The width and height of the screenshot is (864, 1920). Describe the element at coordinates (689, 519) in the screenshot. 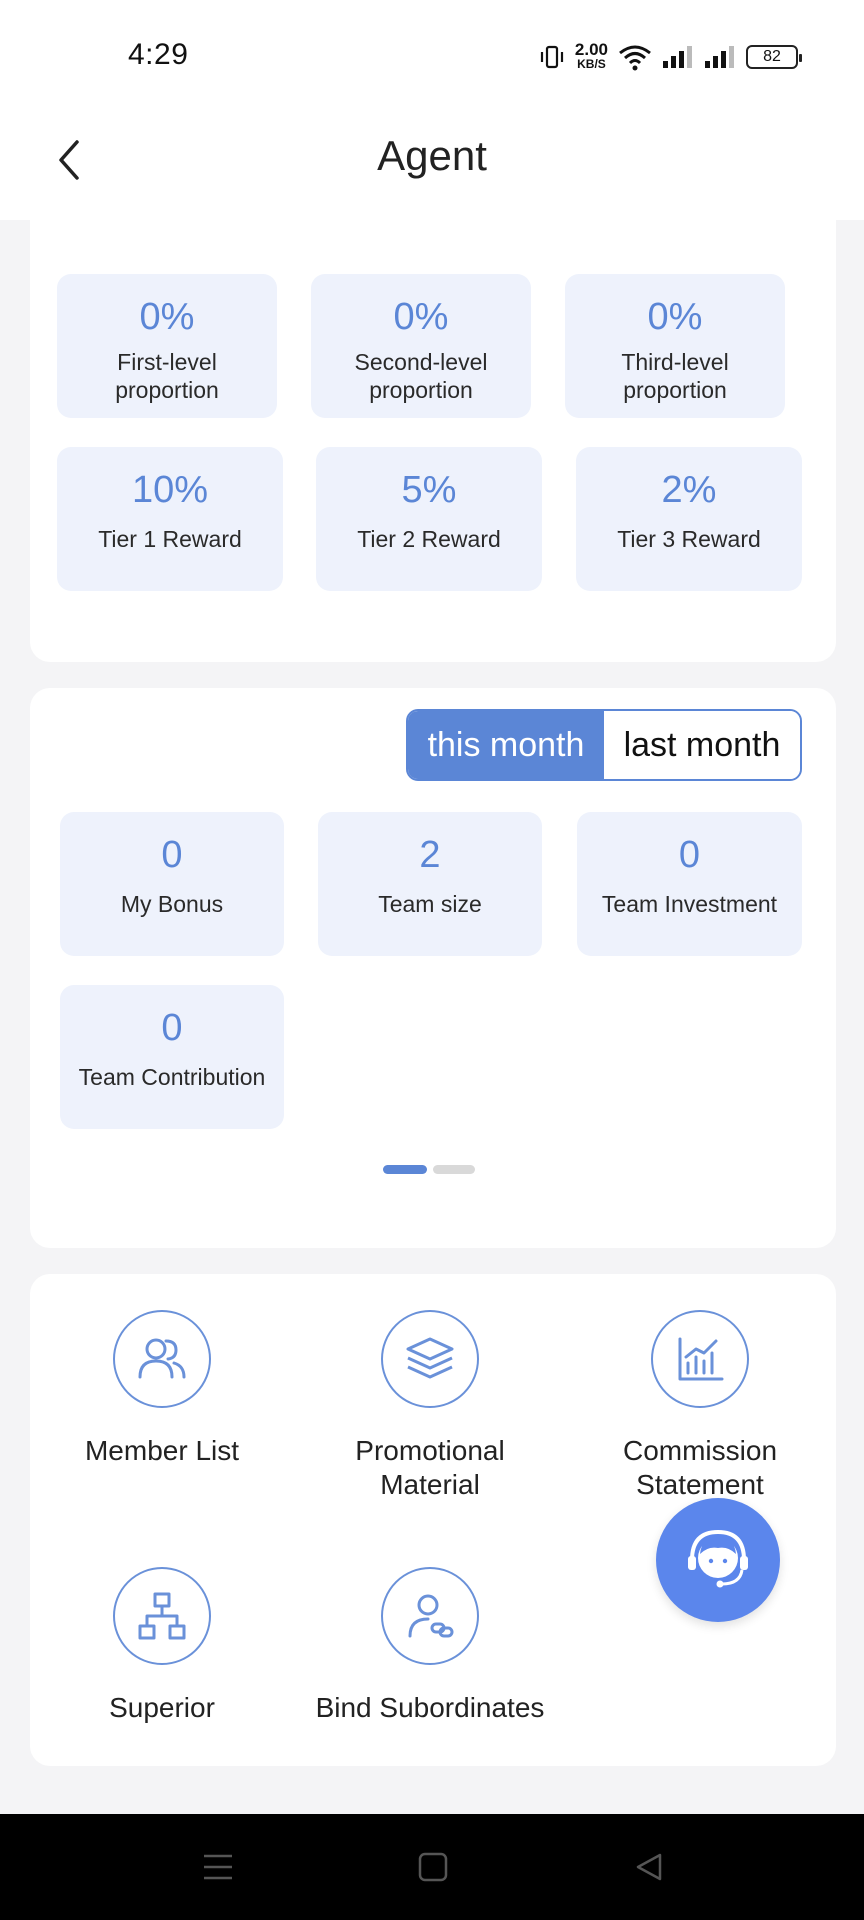

I see `tier-3-reward-tile: 2% Tier 3 Reward` at that location.